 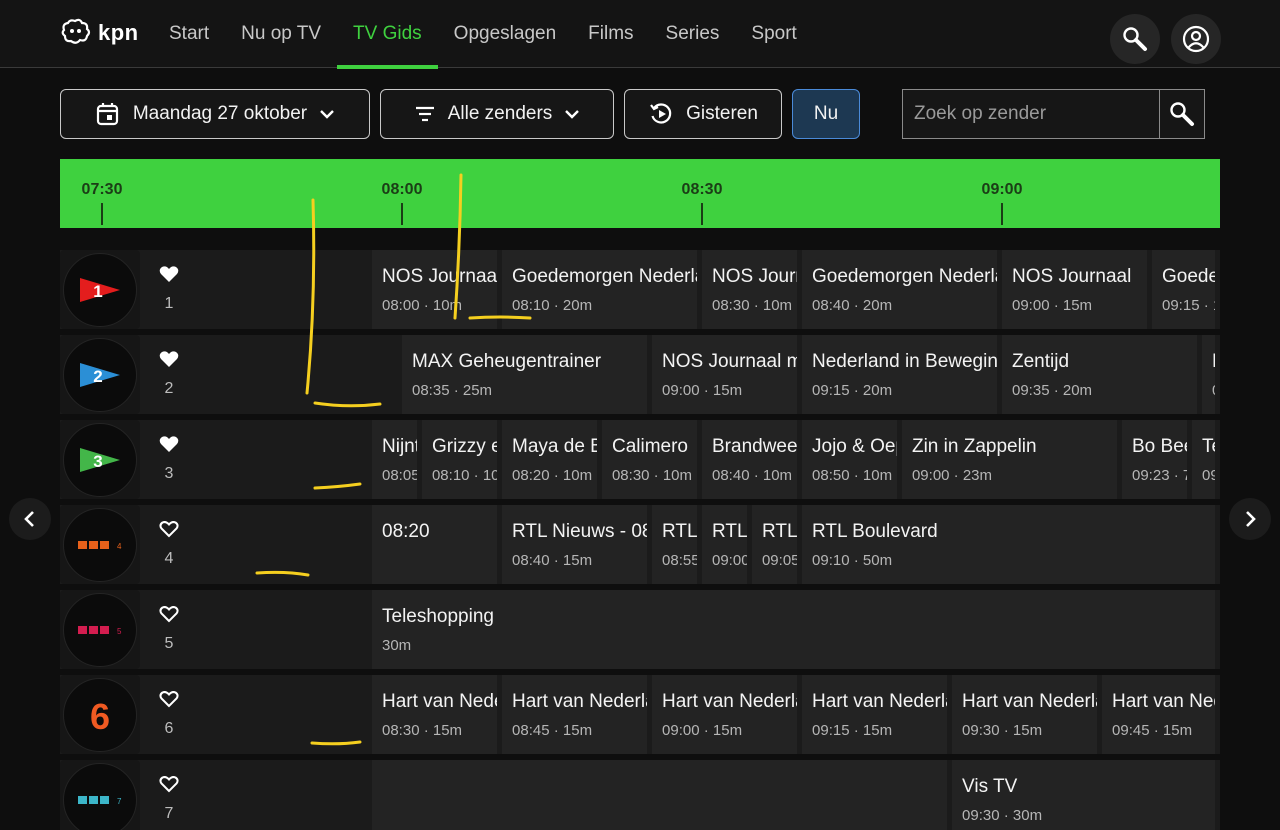 I want to click on program-item: Calimero 08:30 · 10m, so click(x=649, y=459).